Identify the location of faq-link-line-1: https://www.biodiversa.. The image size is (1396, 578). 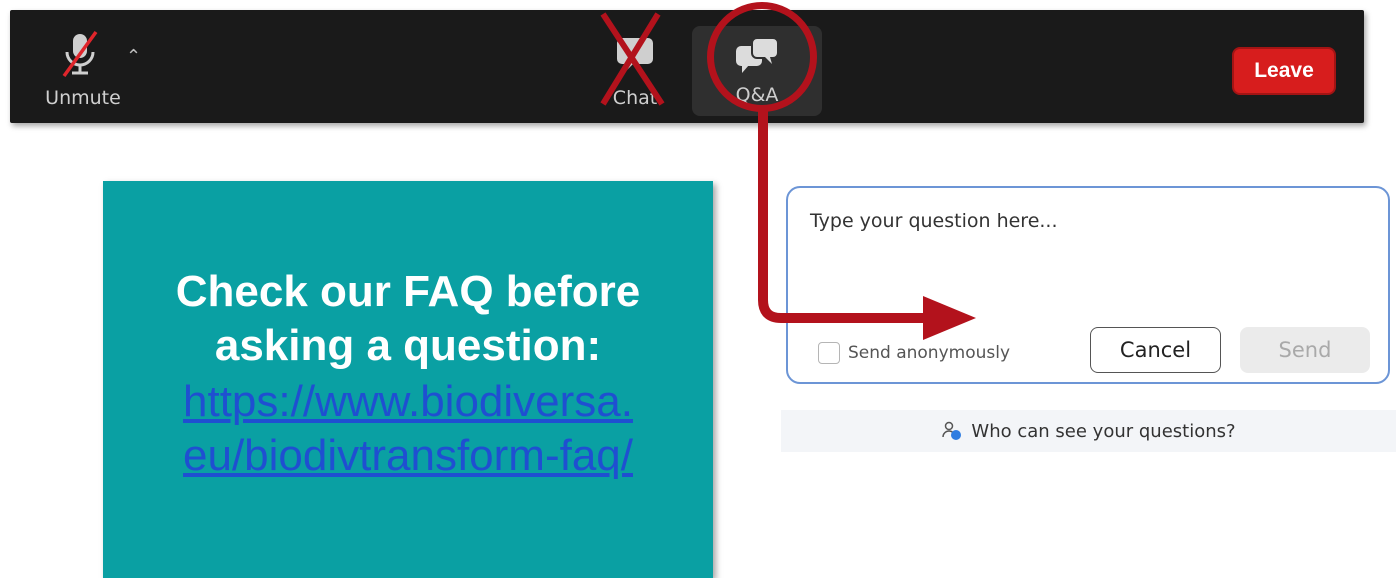
(408, 402).